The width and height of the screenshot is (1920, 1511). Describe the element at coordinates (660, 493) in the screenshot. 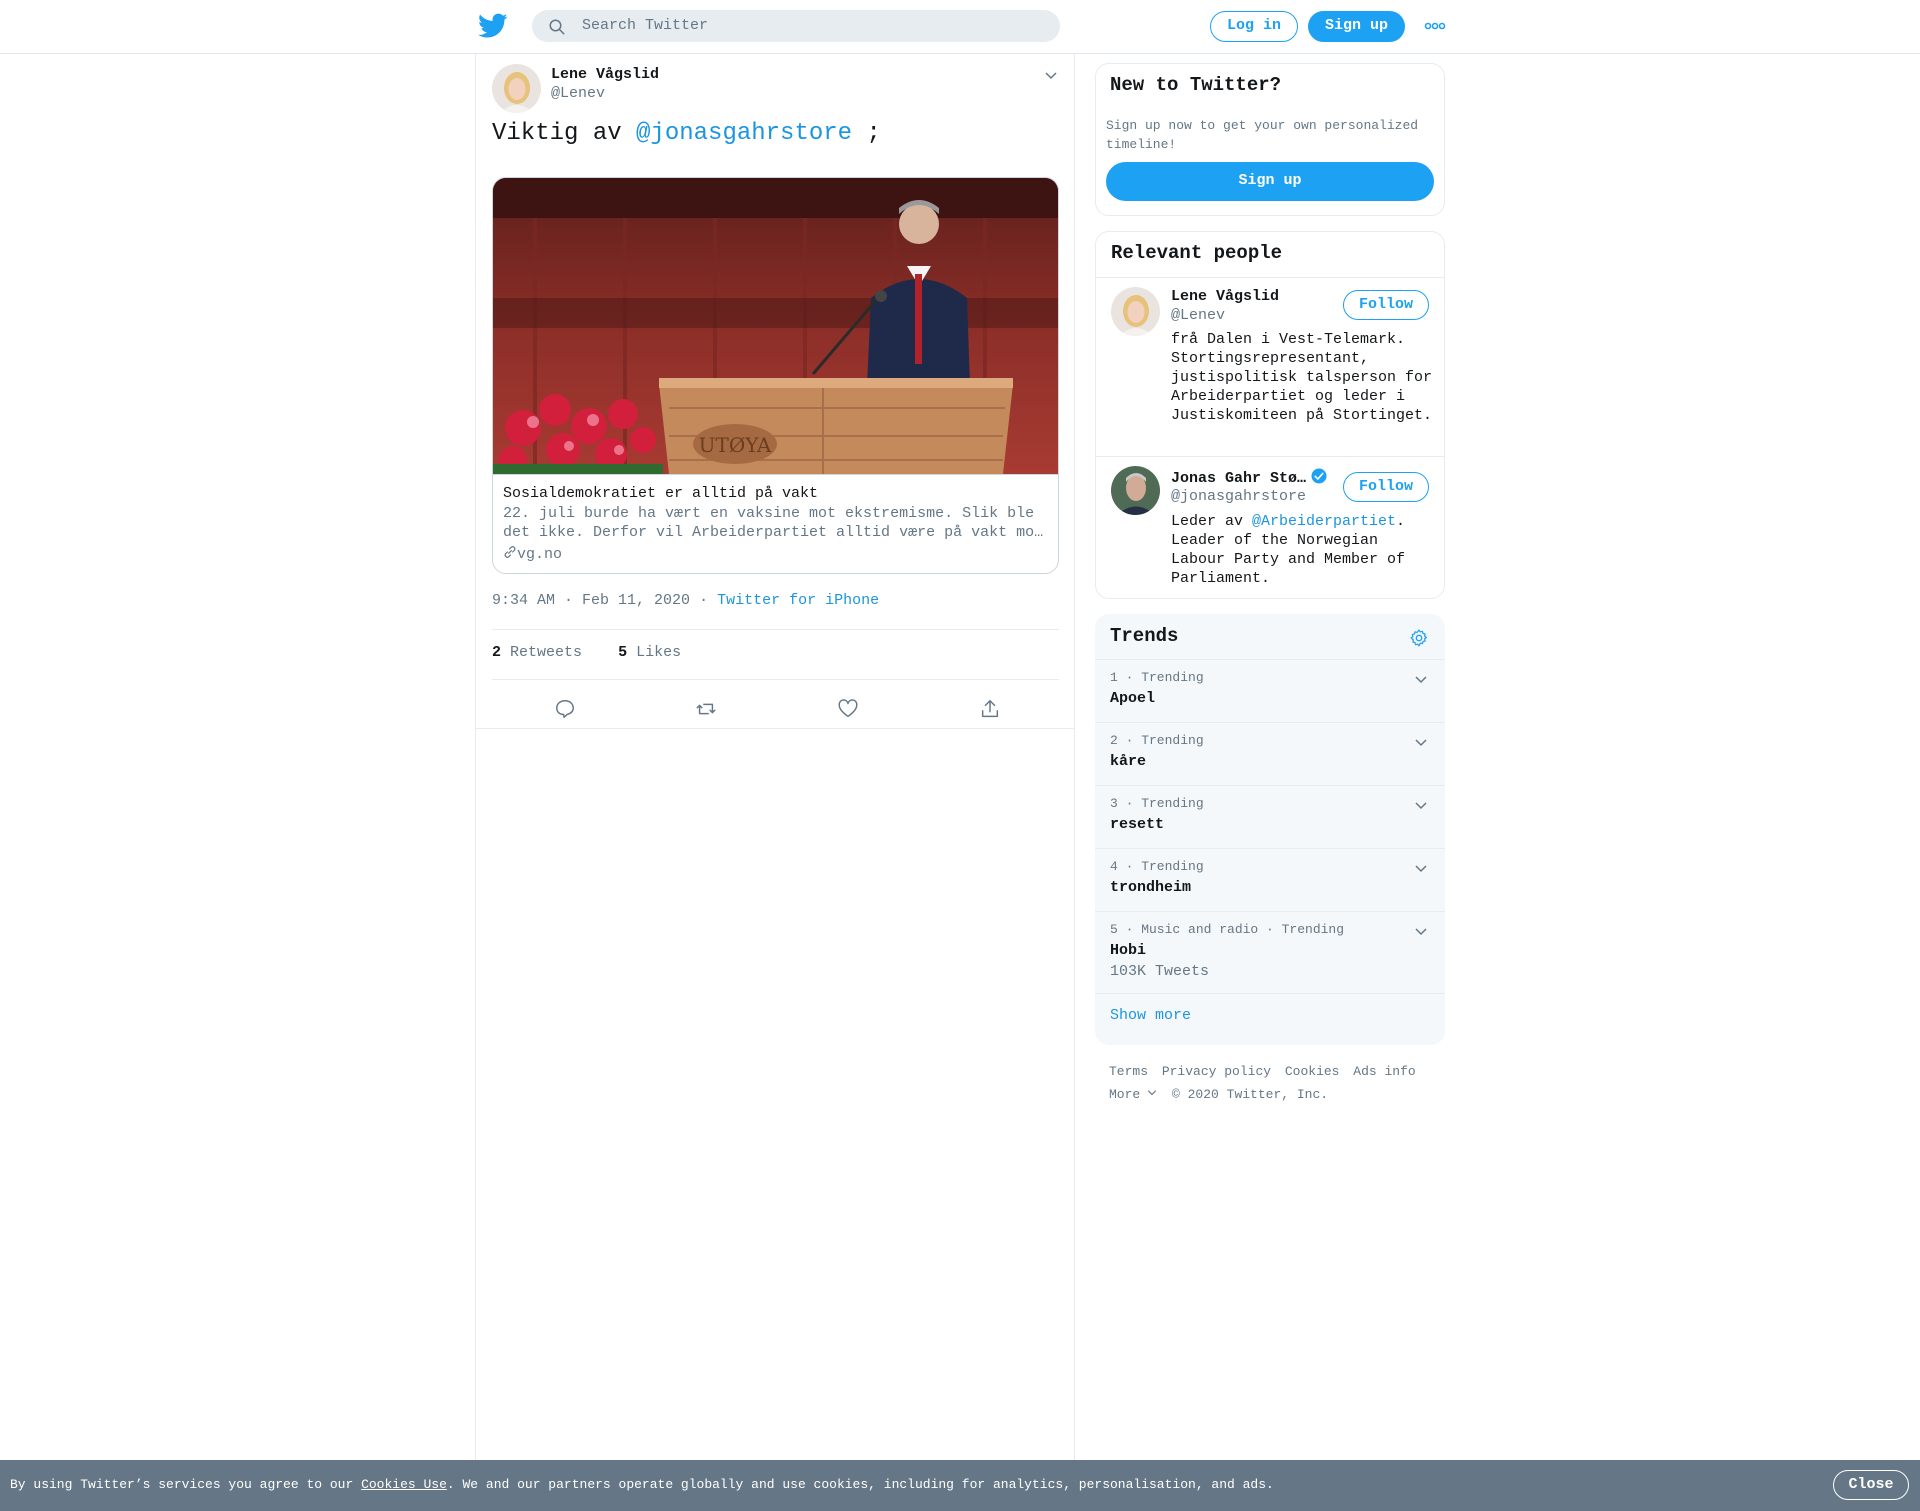

I see `card-title: Sosialdemokratiet er alltid på vakt` at that location.